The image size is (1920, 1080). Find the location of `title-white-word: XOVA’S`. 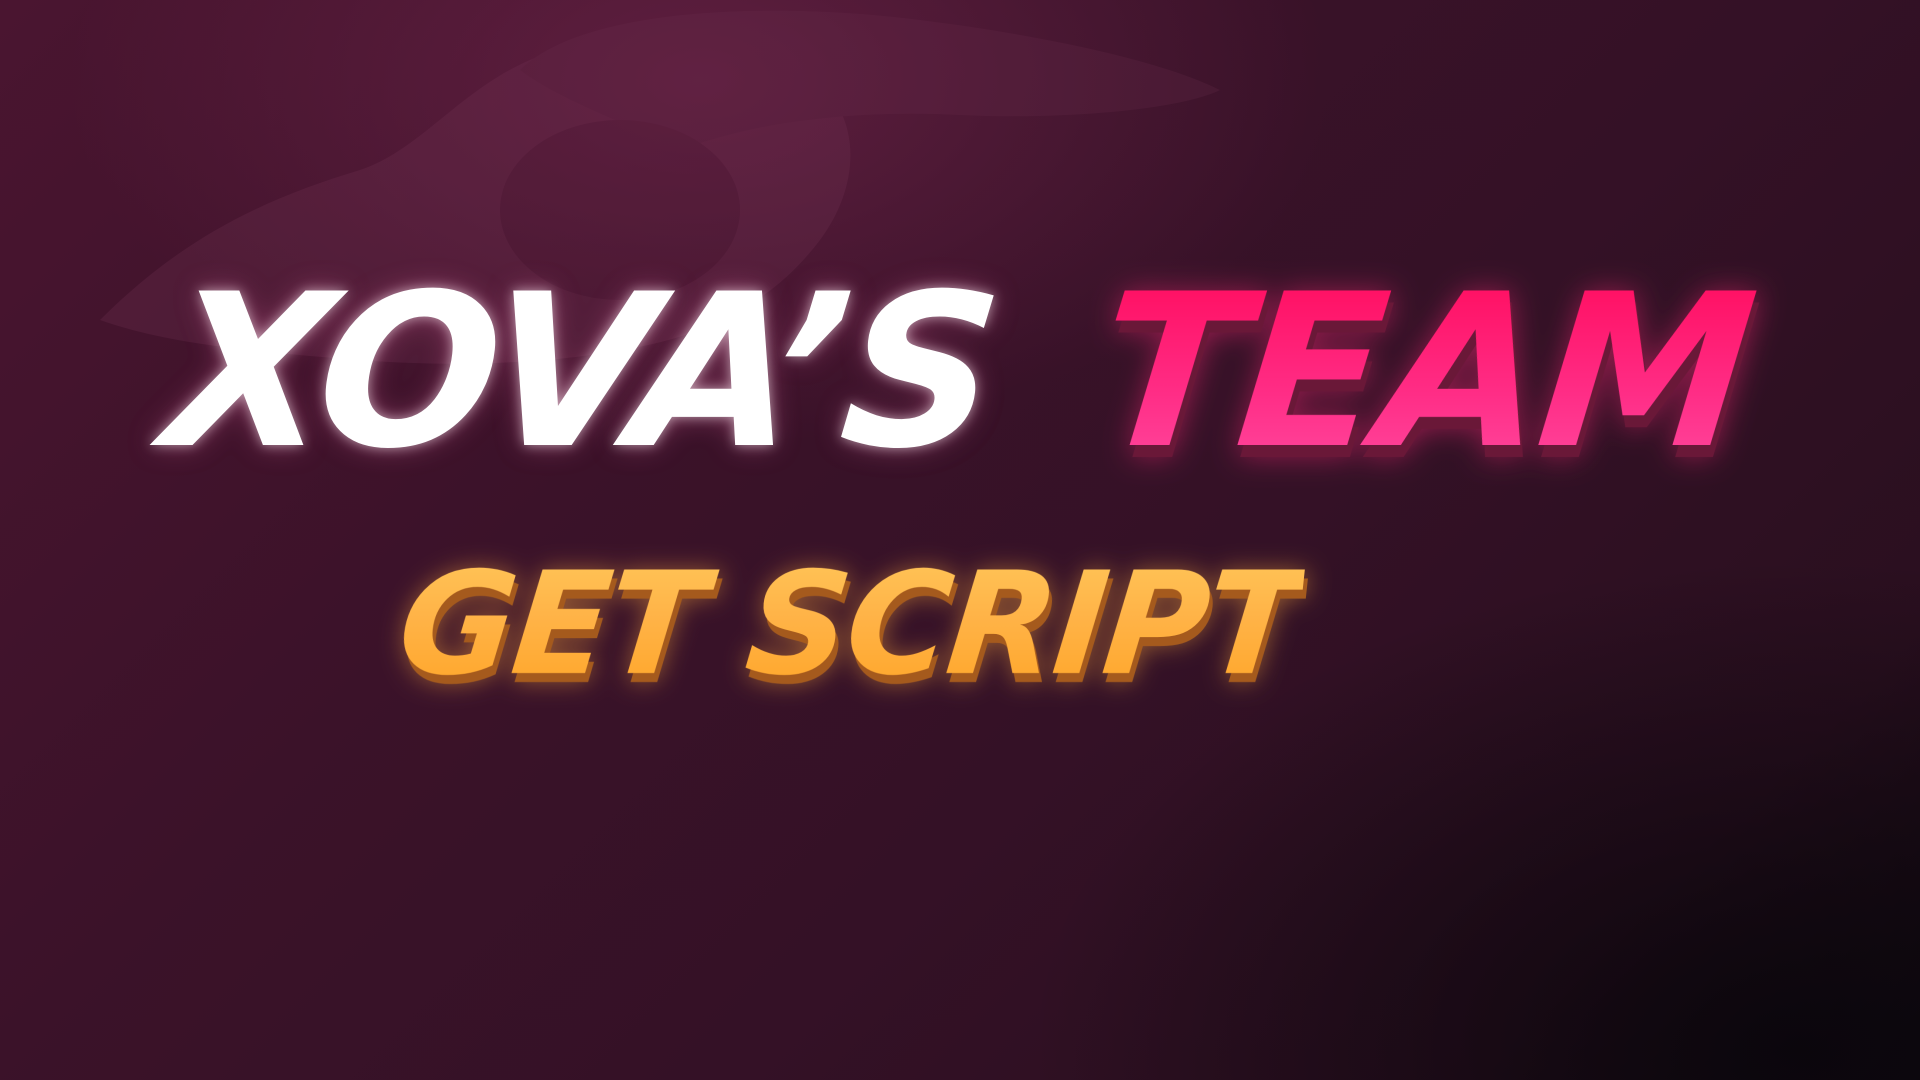

title-white-word: XOVA’S is located at coordinates (581, 371).